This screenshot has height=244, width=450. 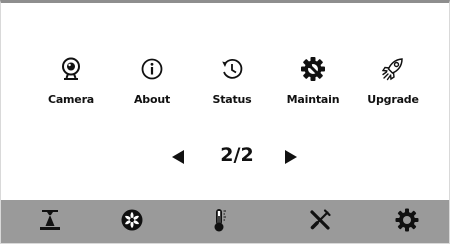 I want to click on tools-icon, so click(x=320, y=222).